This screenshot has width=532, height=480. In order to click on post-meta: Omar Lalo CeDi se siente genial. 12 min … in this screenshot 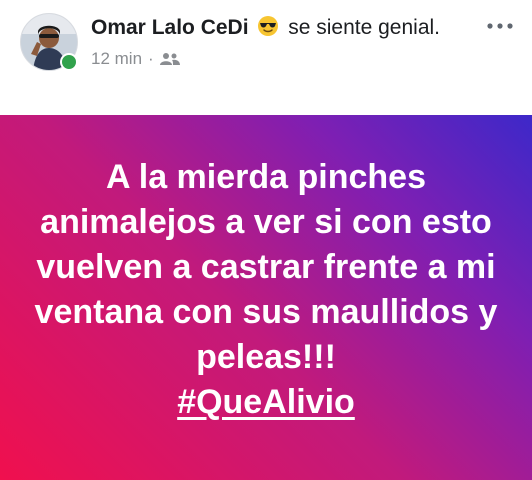, I will do `click(281, 43)`.